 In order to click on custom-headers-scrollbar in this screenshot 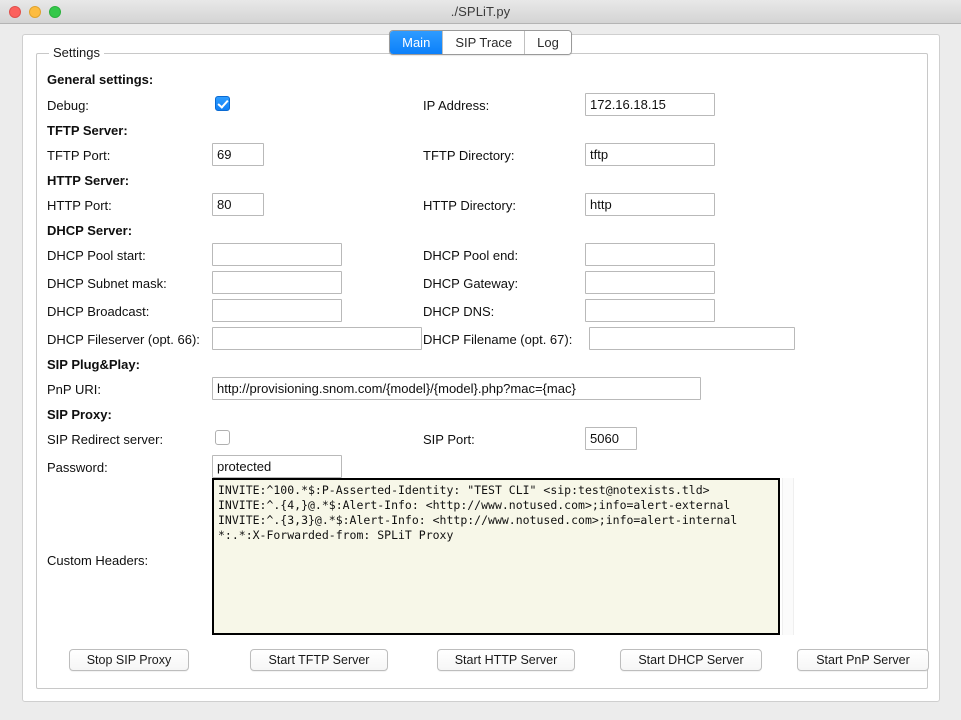, I will do `click(788, 556)`.